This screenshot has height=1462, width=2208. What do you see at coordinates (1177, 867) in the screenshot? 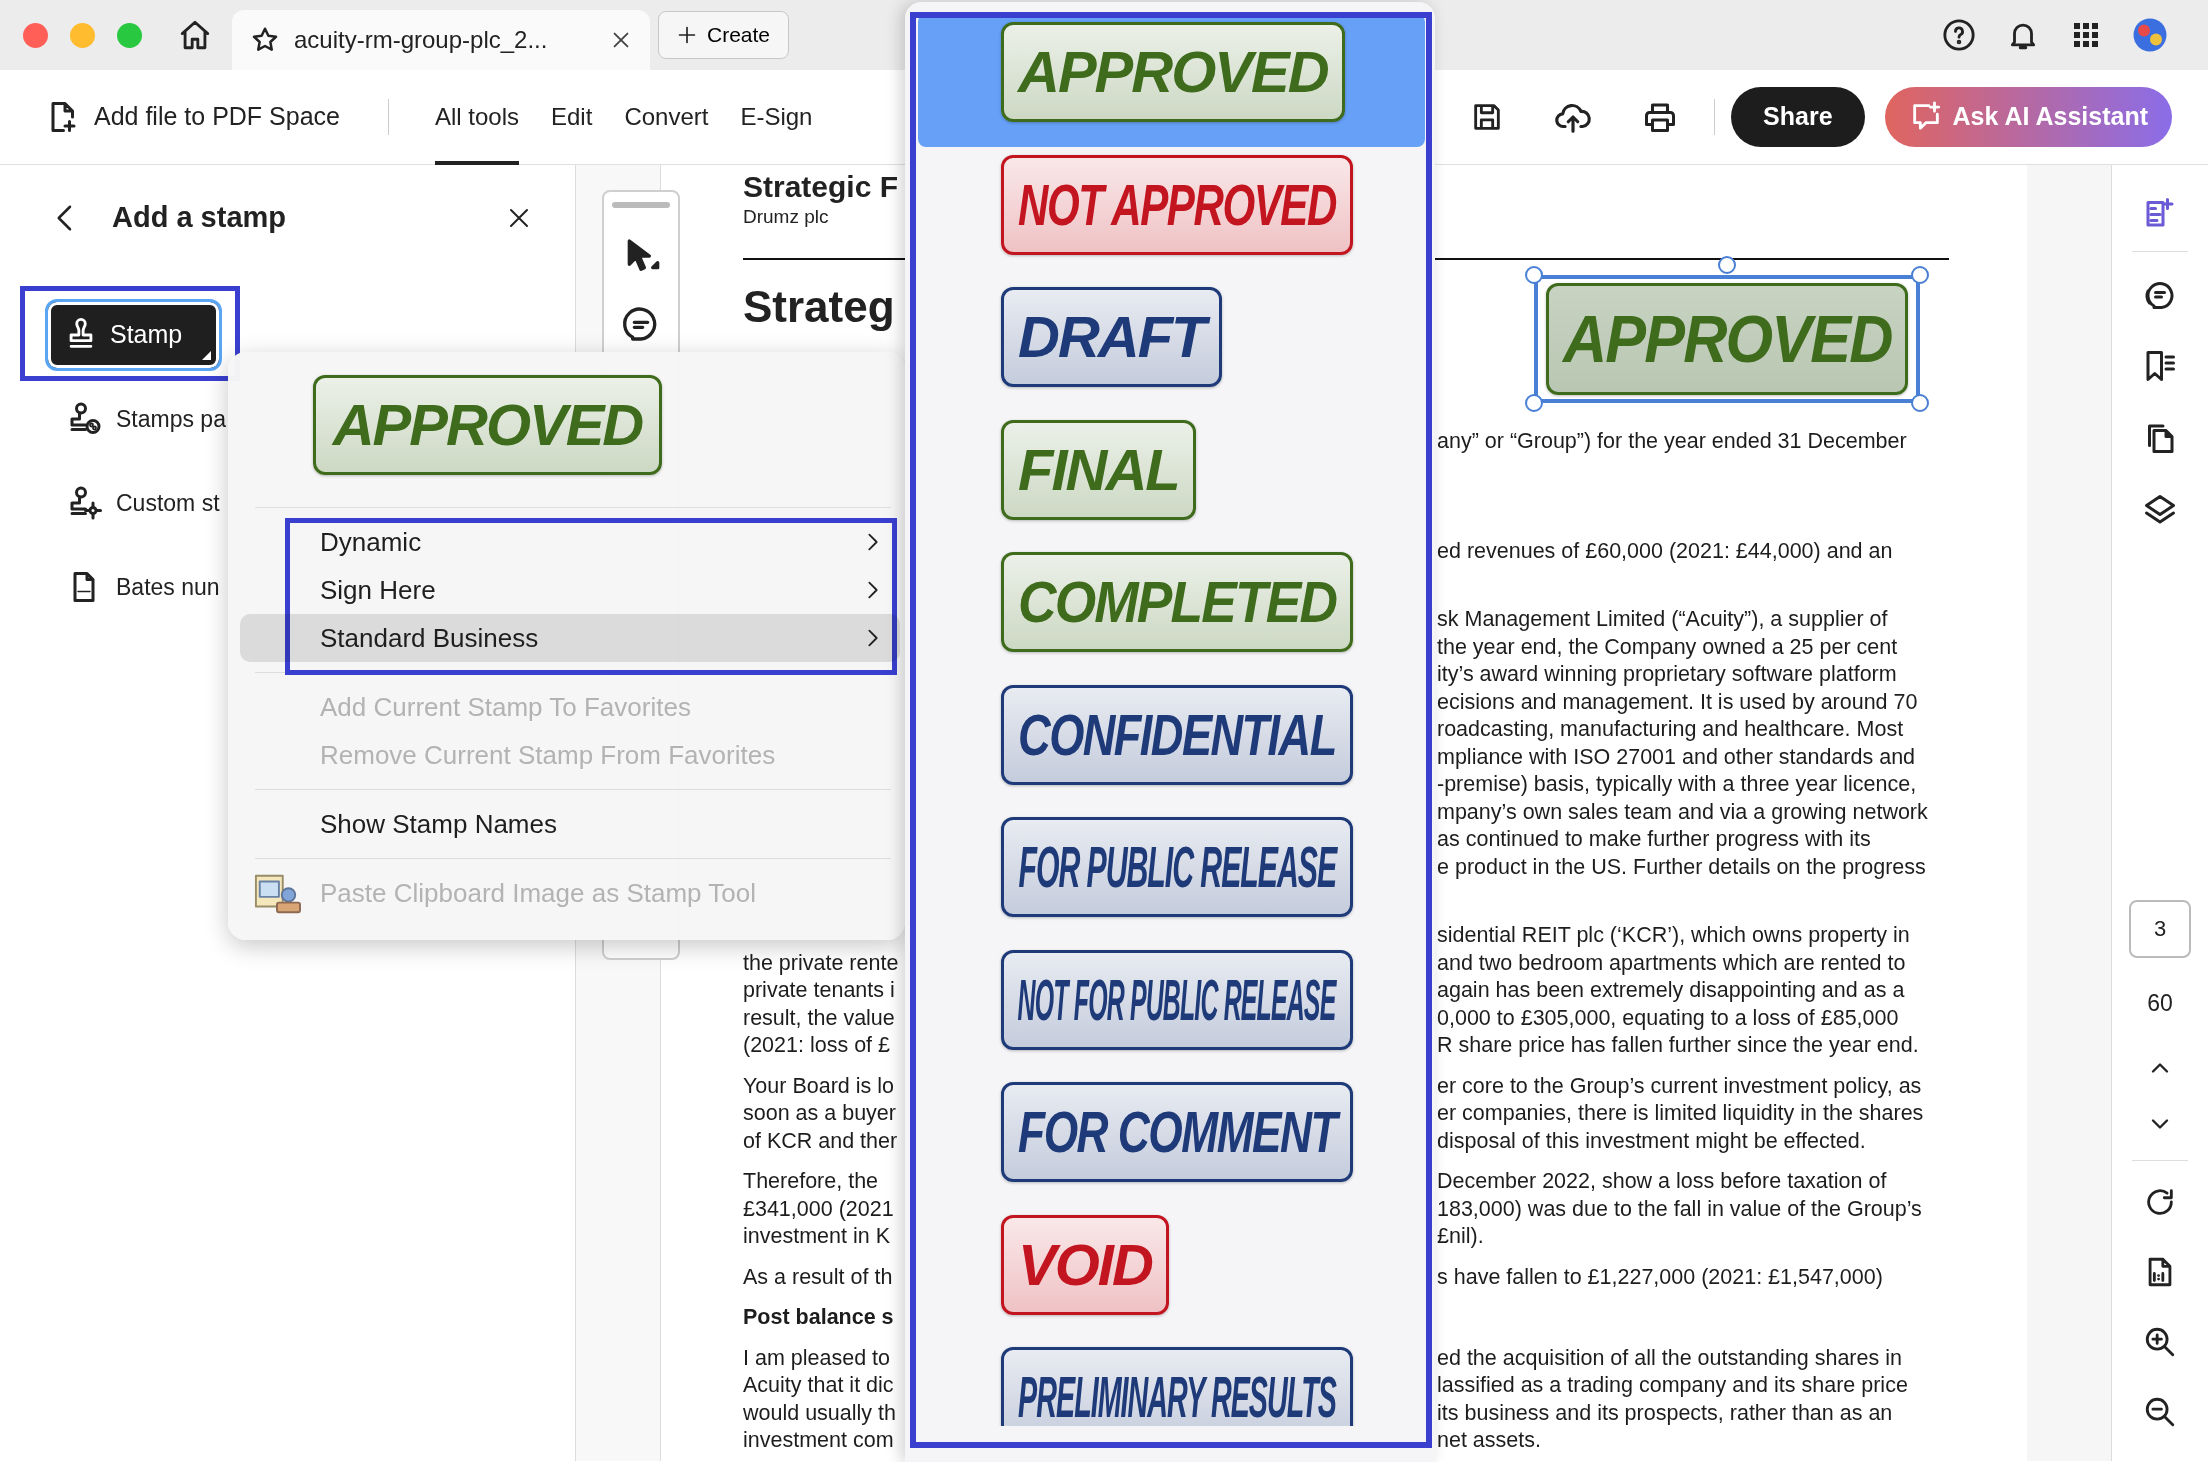
I see `stamp: FOR PUBLIC RELEASE` at bounding box center [1177, 867].